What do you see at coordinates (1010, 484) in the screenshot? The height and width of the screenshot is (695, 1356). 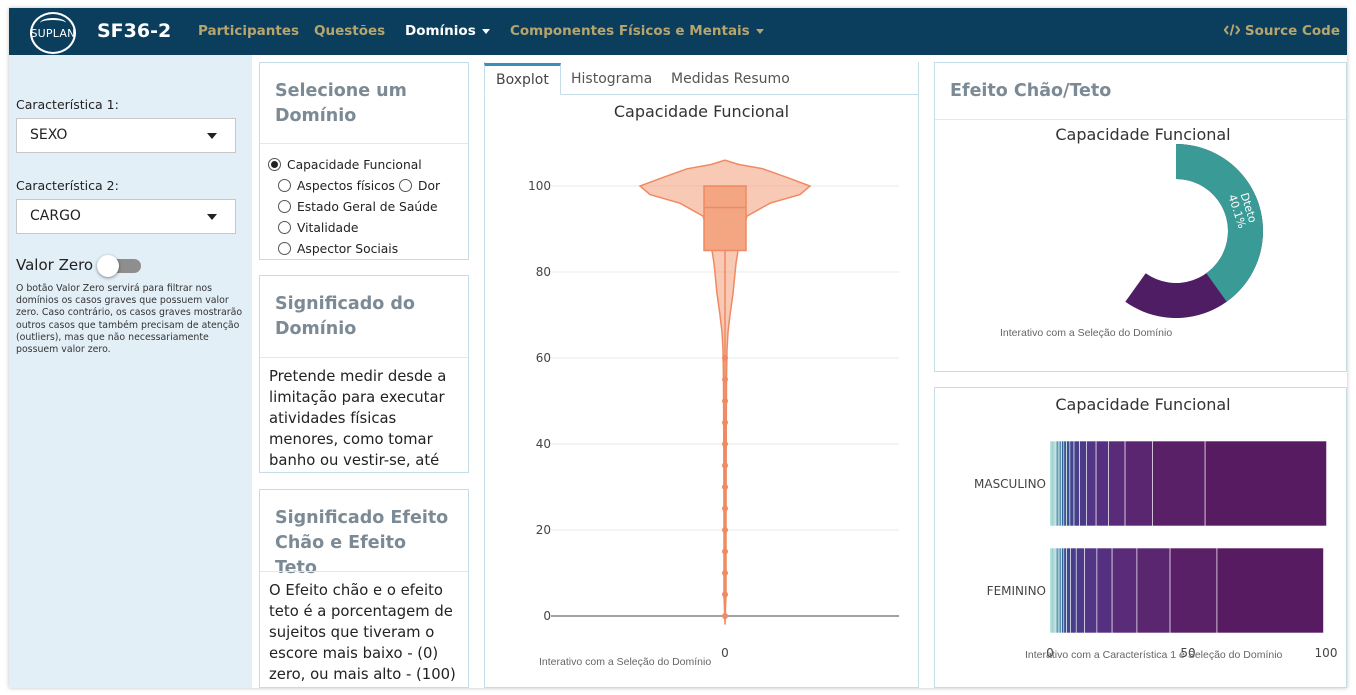 I see `category-label: MASCULINO` at bounding box center [1010, 484].